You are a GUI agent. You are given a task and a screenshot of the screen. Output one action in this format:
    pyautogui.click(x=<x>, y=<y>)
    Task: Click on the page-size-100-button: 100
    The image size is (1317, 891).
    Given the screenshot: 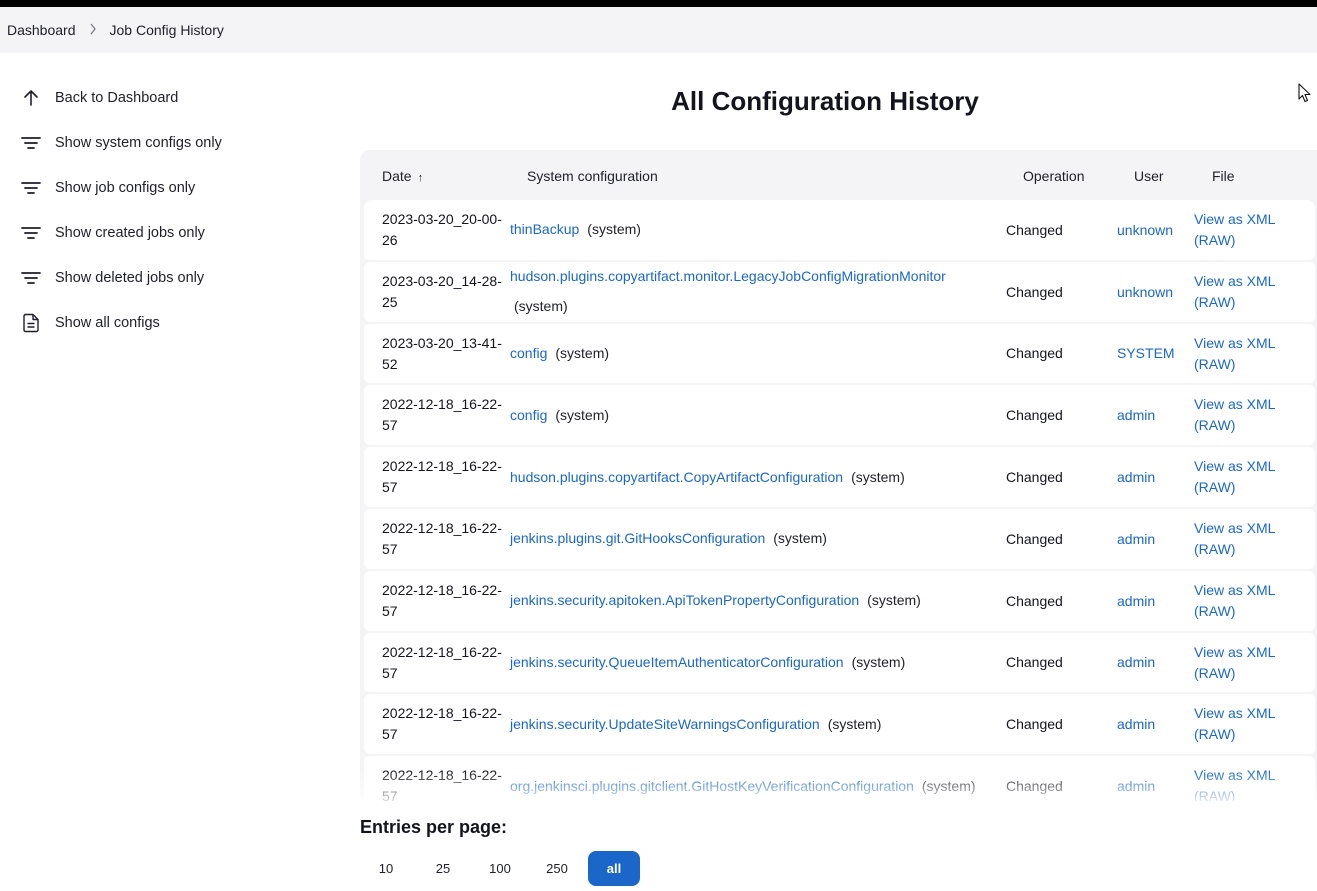 What is the action you would take?
    pyautogui.click(x=500, y=868)
    